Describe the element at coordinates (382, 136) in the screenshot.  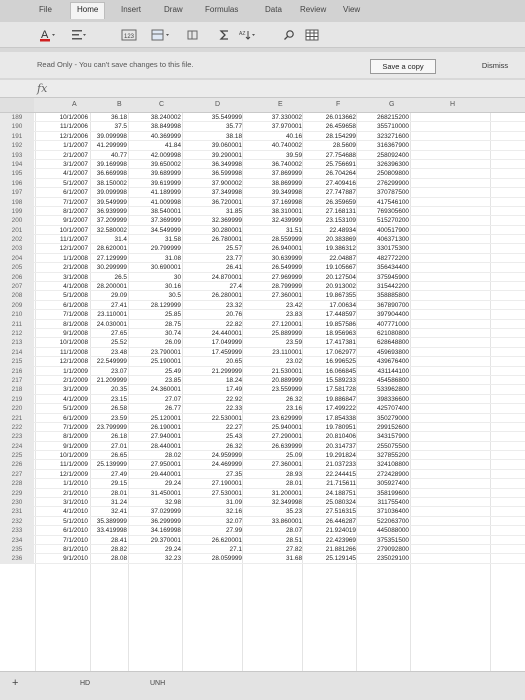
I see `cell-volume: 323271600` at that location.